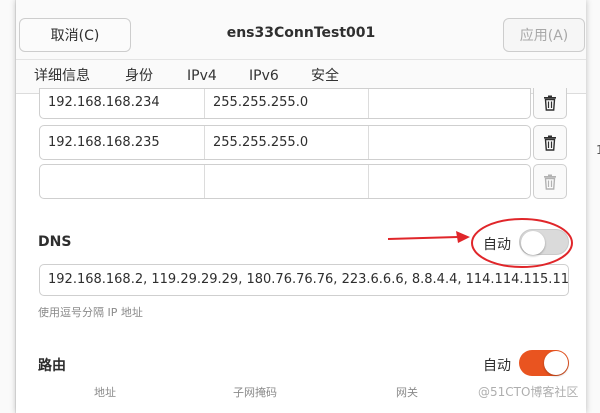 The height and width of the screenshot is (413, 600). I want to click on routes-column-gateway: 网关, so click(407, 392).